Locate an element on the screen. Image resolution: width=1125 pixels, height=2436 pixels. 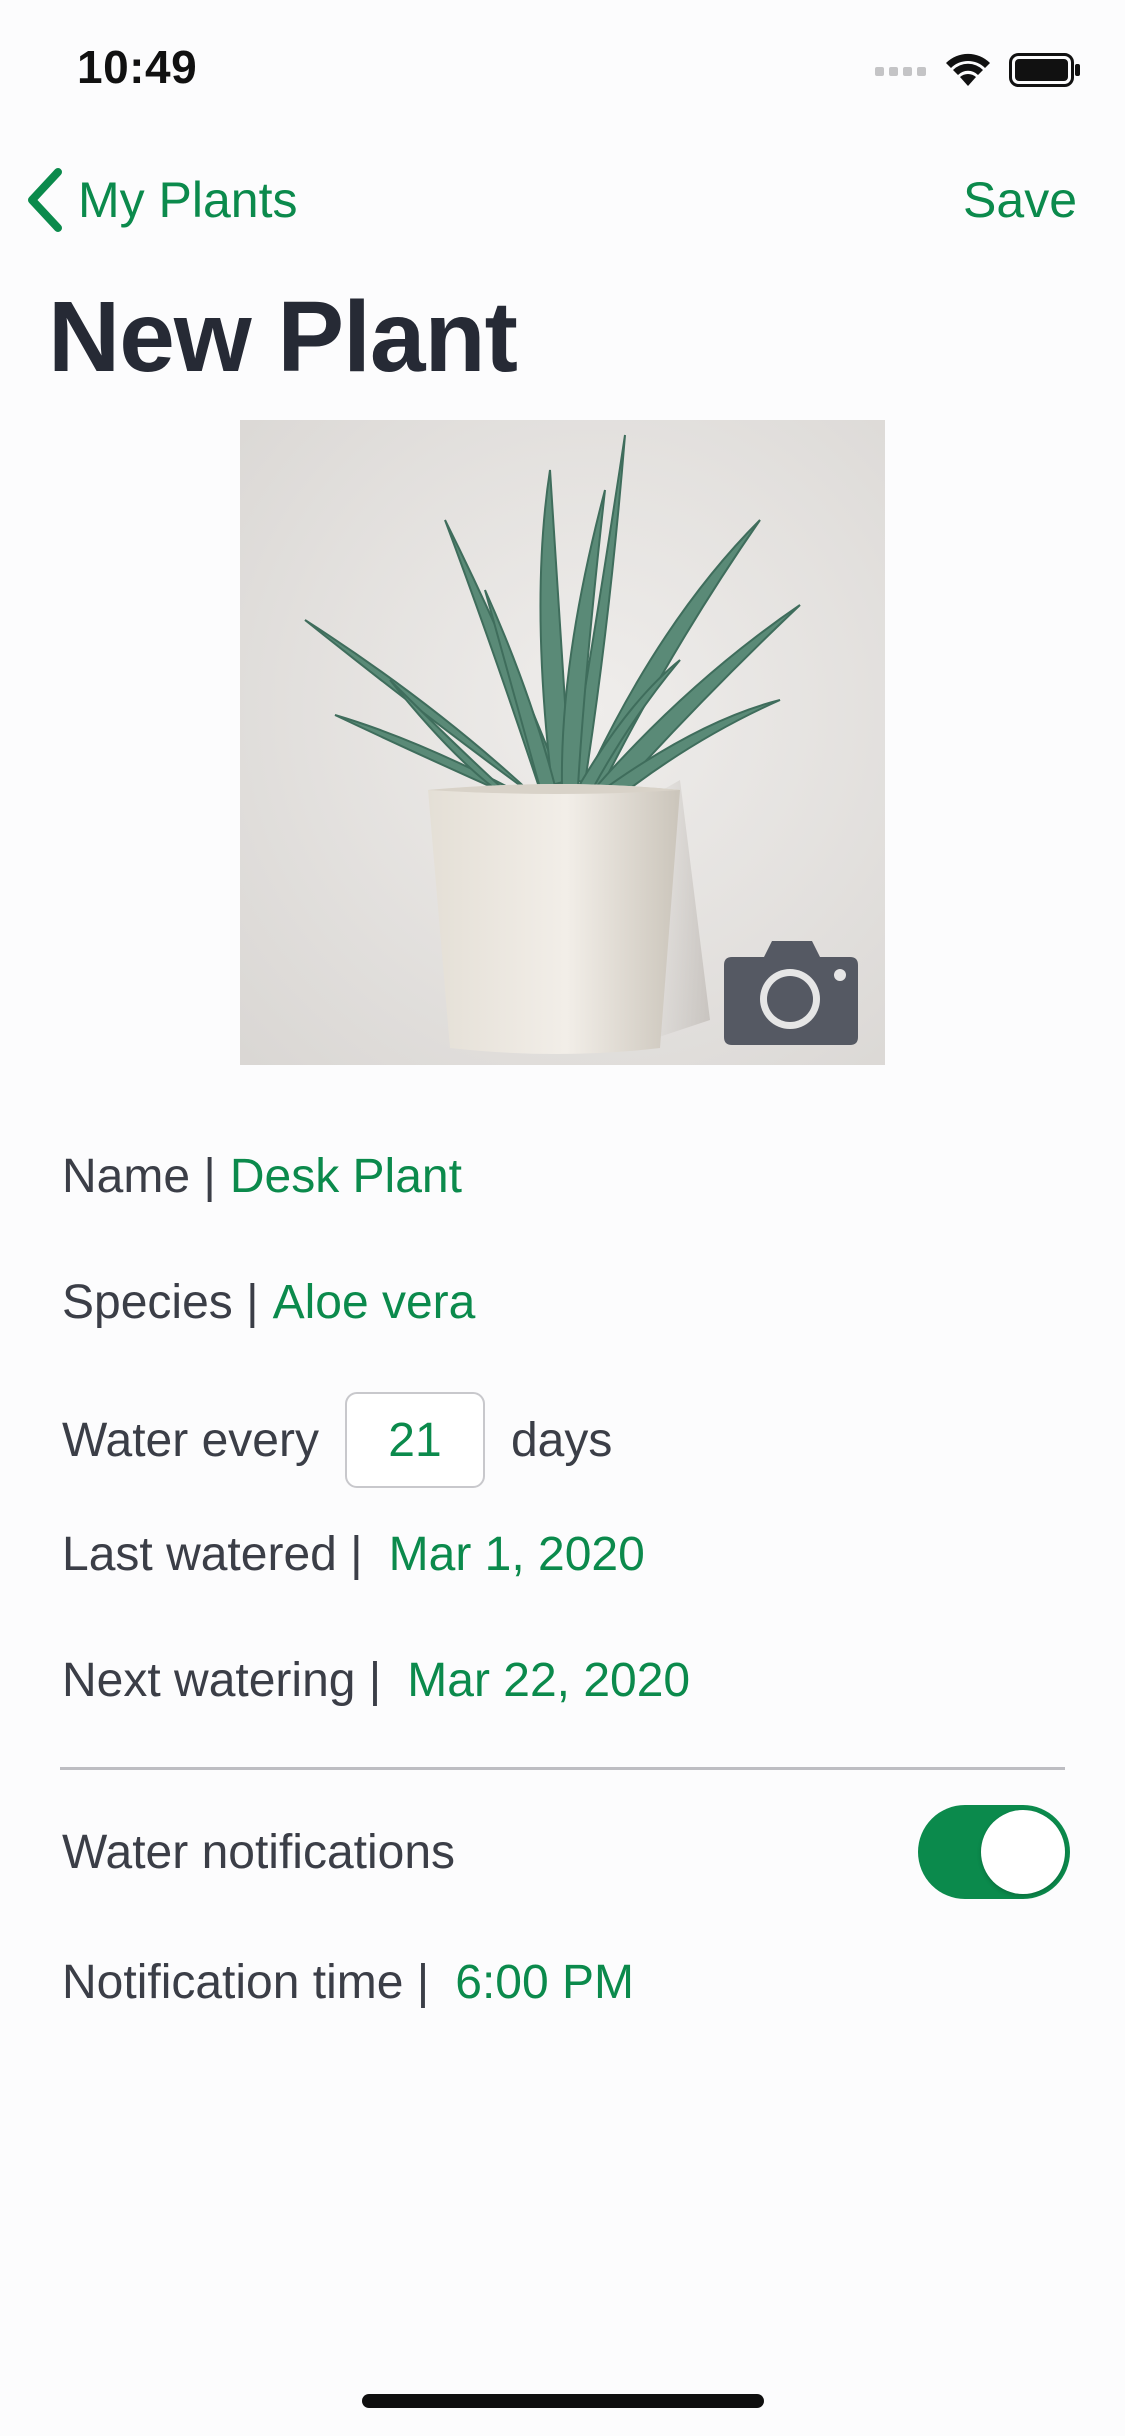
notification-time-row: Notification time | 6:00 PM is located at coordinates (348, 1982).